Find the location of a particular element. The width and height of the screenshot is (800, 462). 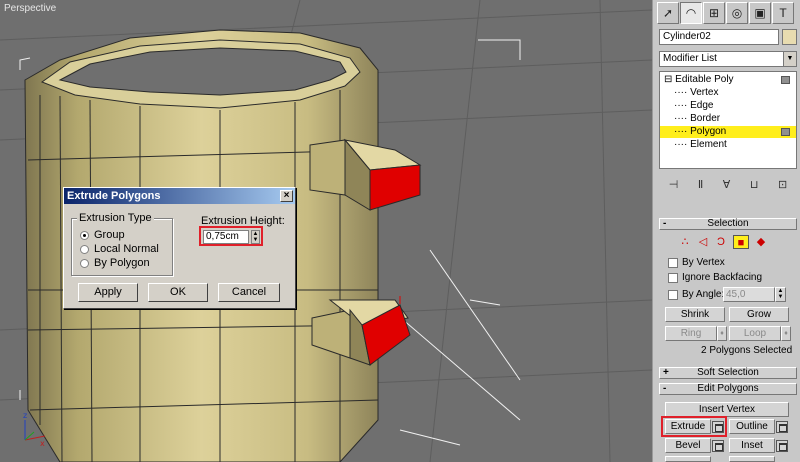

ignore-backfacing-checkbox-row: Ignore Backfacing is located at coordinates (715, 277).